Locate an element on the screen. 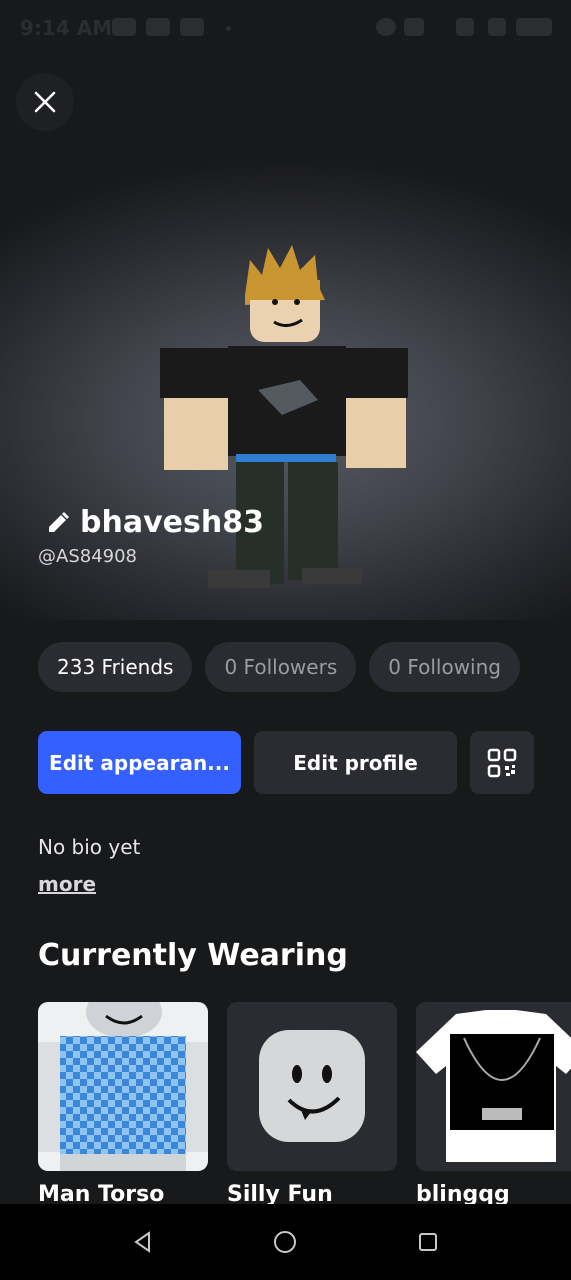  display-name: bhavesh83 is located at coordinates (172, 522).